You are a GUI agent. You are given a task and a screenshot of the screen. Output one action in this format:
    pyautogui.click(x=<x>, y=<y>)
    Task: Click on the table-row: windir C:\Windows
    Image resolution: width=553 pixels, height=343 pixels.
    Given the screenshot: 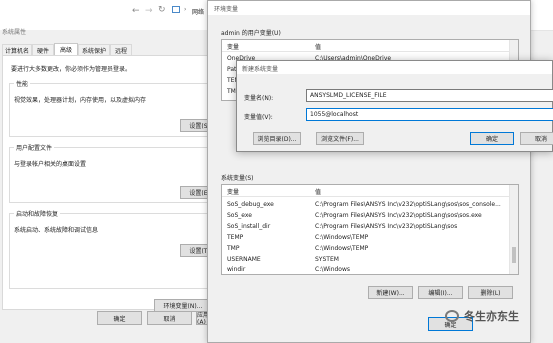 What is the action you would take?
    pyautogui.click(x=370, y=269)
    